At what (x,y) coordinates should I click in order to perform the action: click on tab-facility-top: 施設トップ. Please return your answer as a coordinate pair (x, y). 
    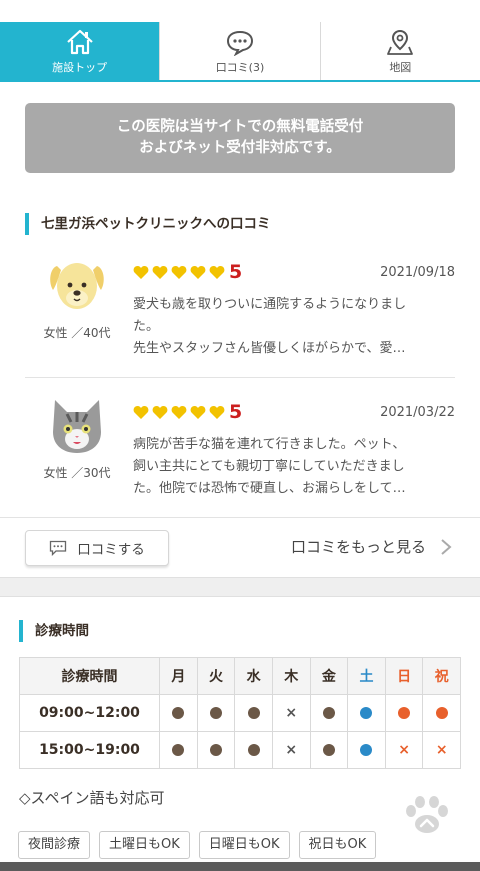
    Looking at the image, I should click on (80, 51).